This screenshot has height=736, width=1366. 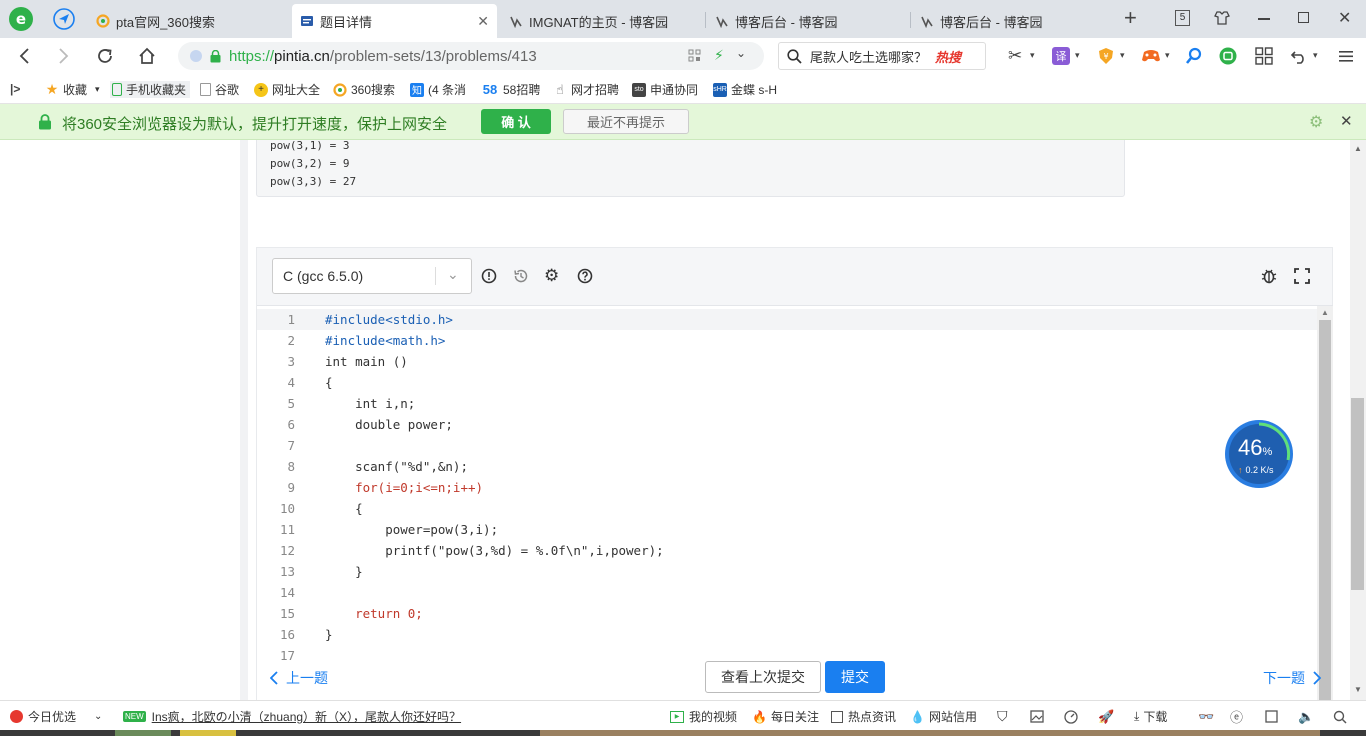 I want to click on volume-icon: 🔈, so click(x=1306, y=716).